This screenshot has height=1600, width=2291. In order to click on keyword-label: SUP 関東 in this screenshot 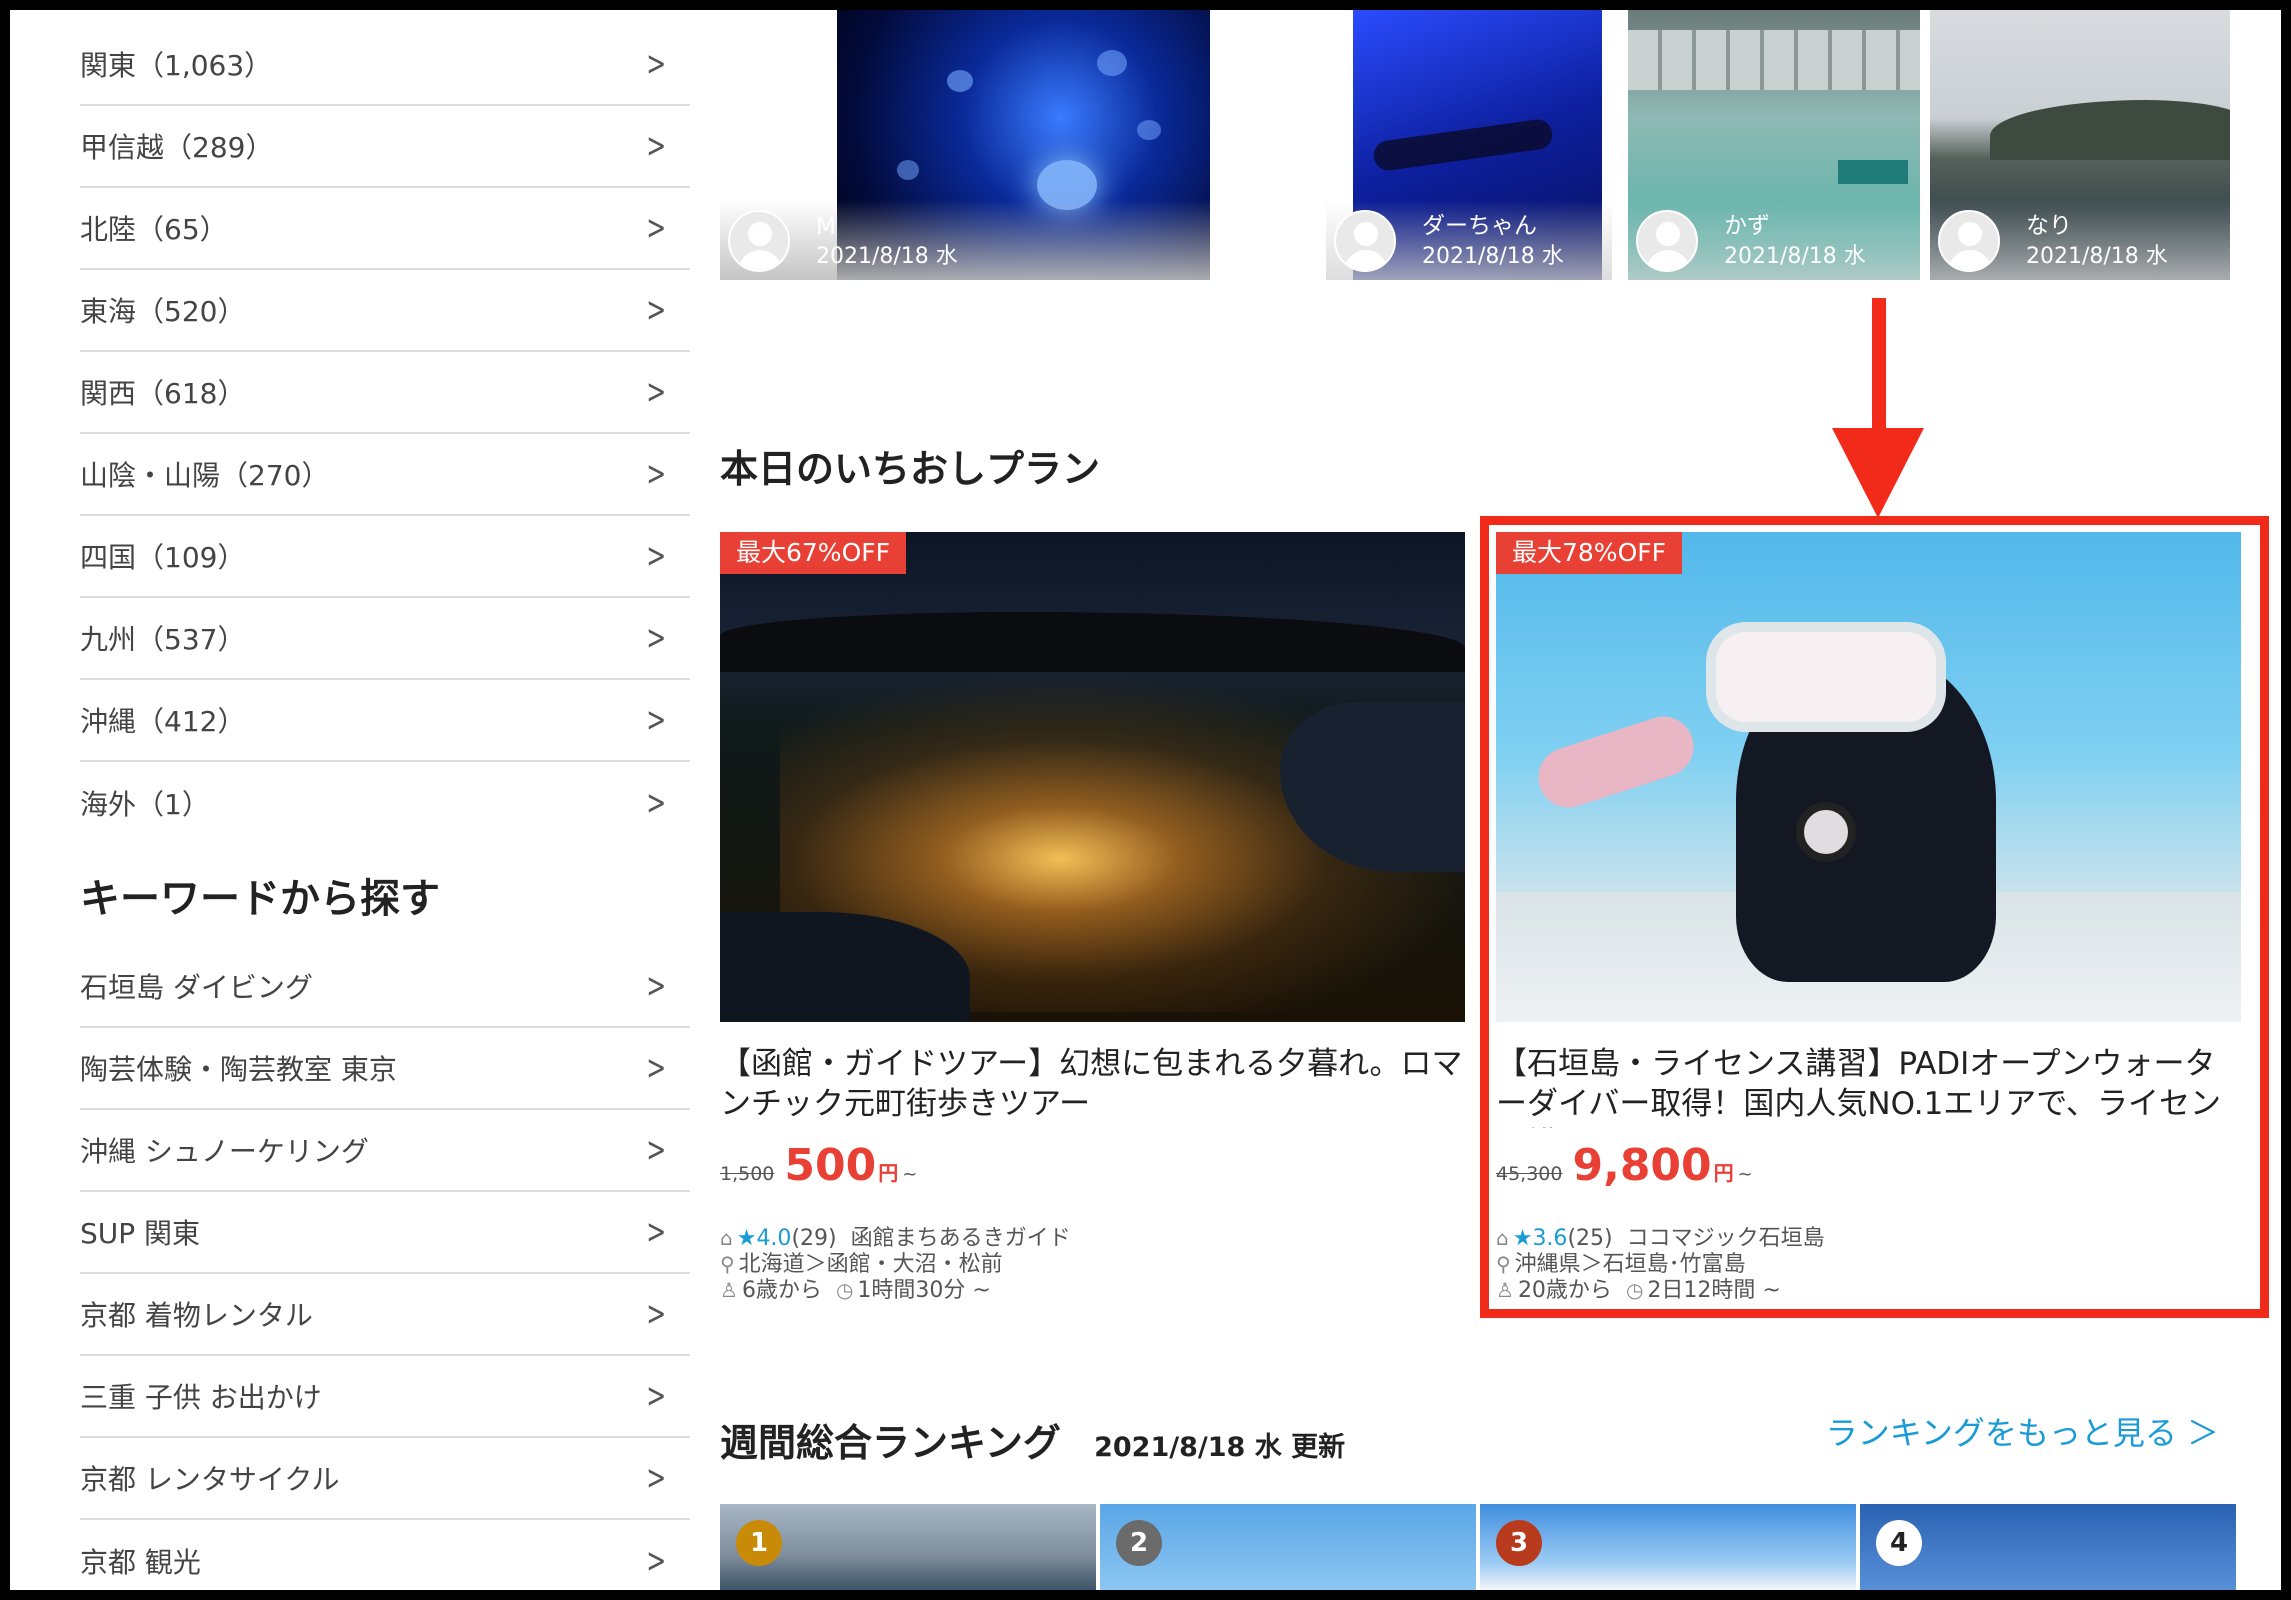, I will do `click(140, 1233)`.